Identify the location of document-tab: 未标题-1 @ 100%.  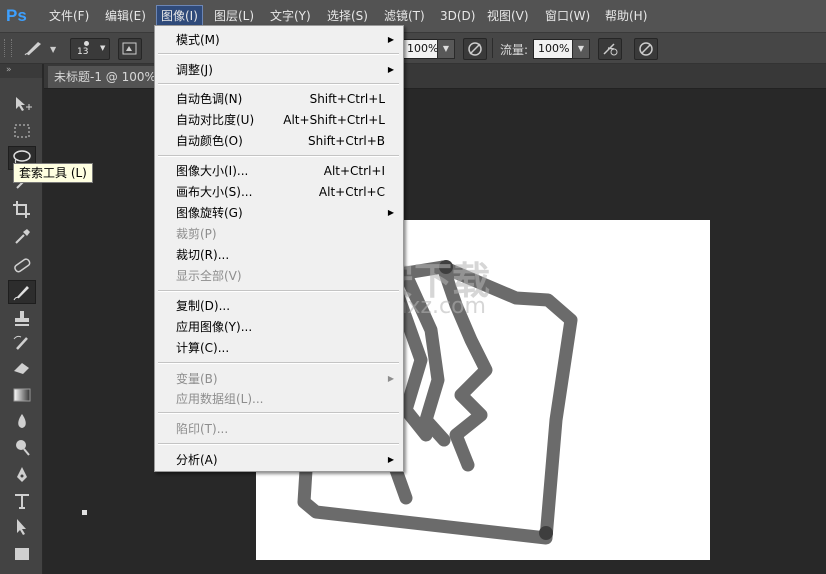
(106, 77).